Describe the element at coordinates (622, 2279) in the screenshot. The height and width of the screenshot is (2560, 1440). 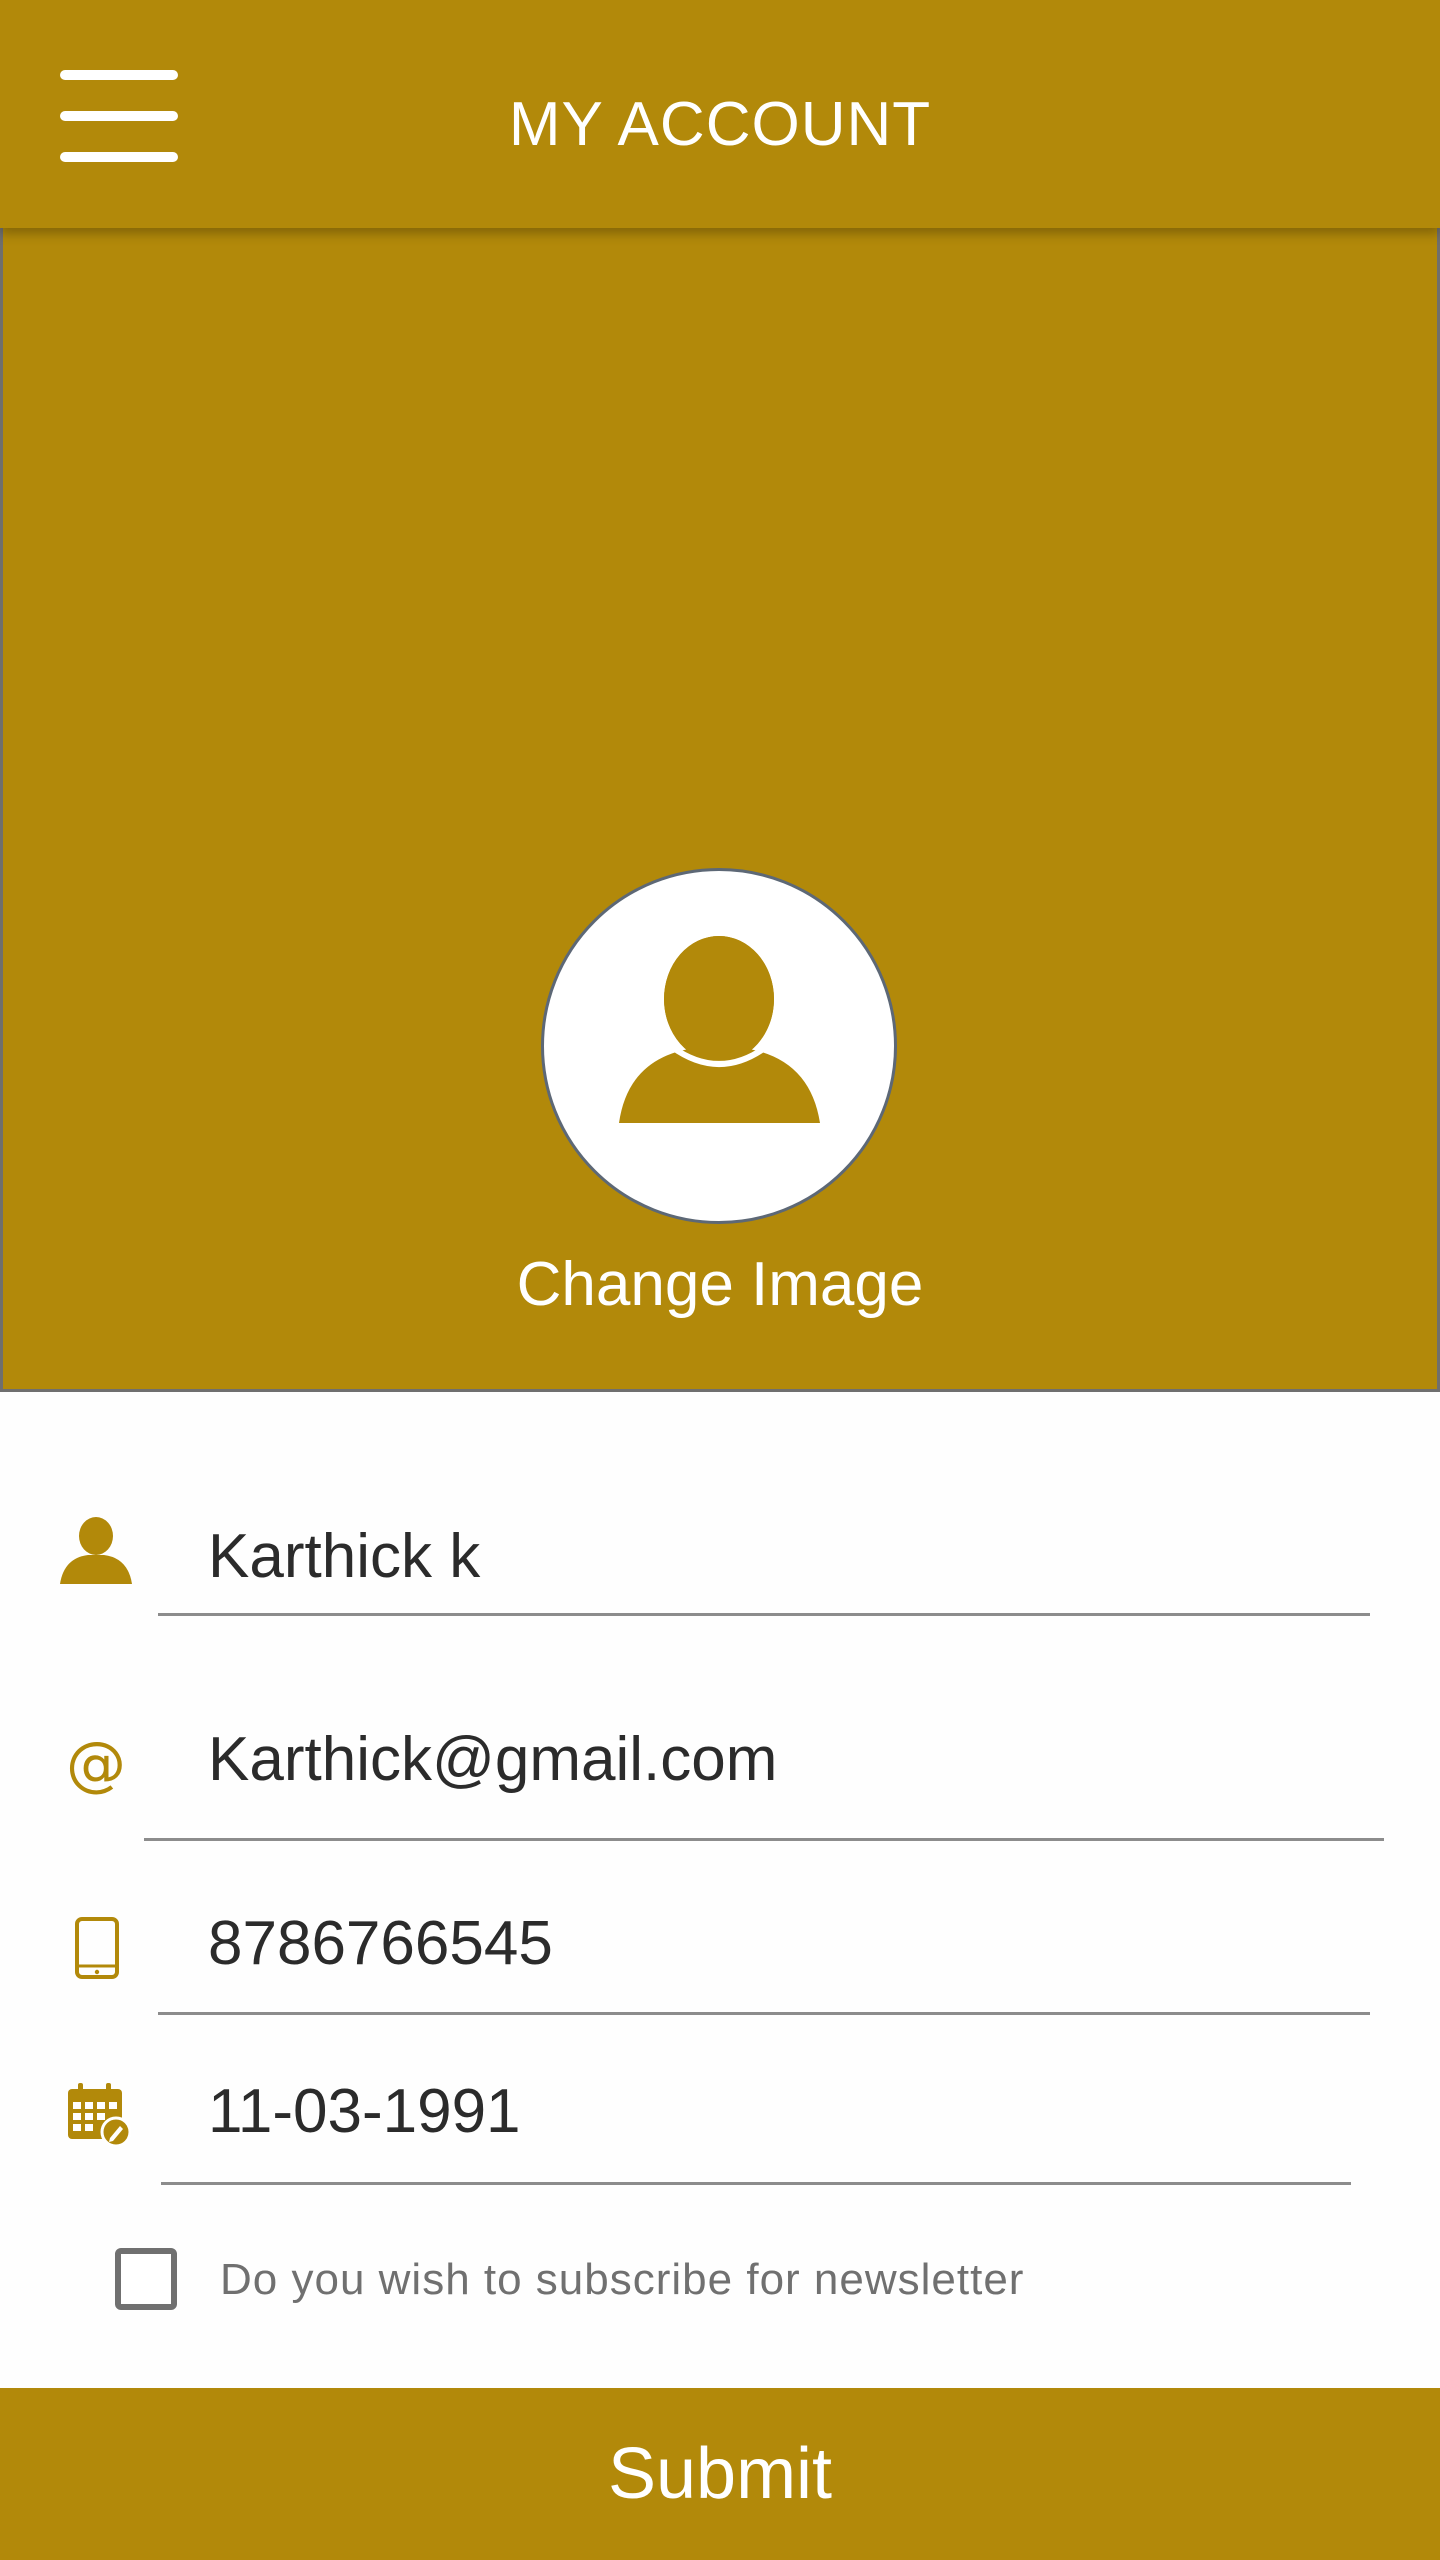
I see `newsletter-label: Do you wish to subscribe for newsletter` at that location.